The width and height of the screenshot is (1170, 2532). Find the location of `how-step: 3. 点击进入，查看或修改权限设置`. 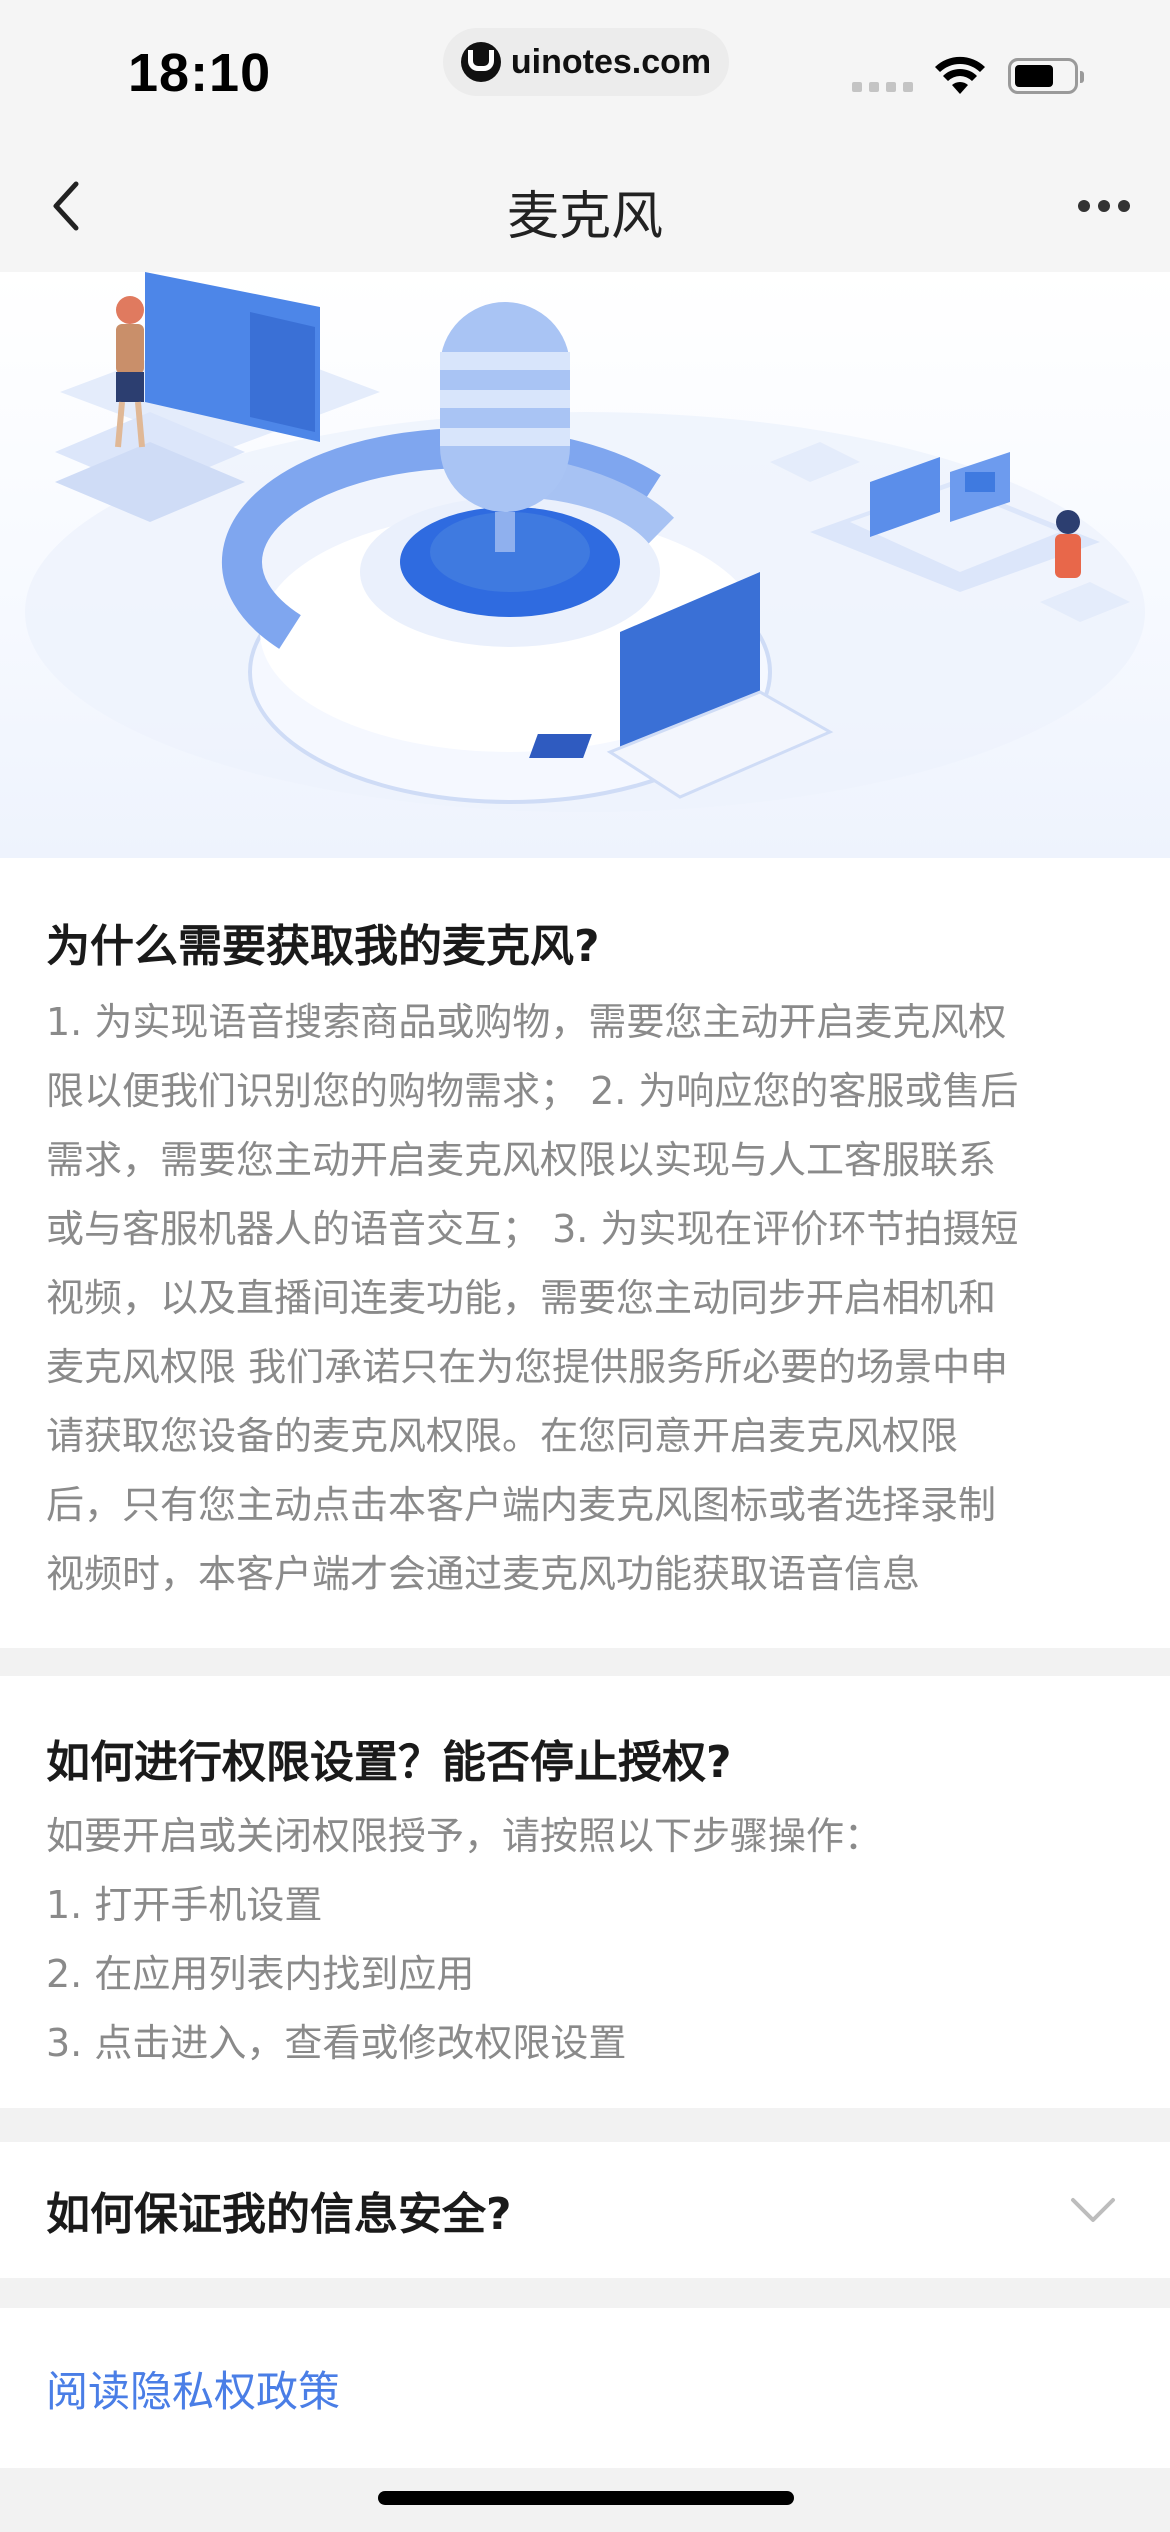

how-step: 3. 点击进入，查看或修改权限设置 is located at coordinates (336, 2043).